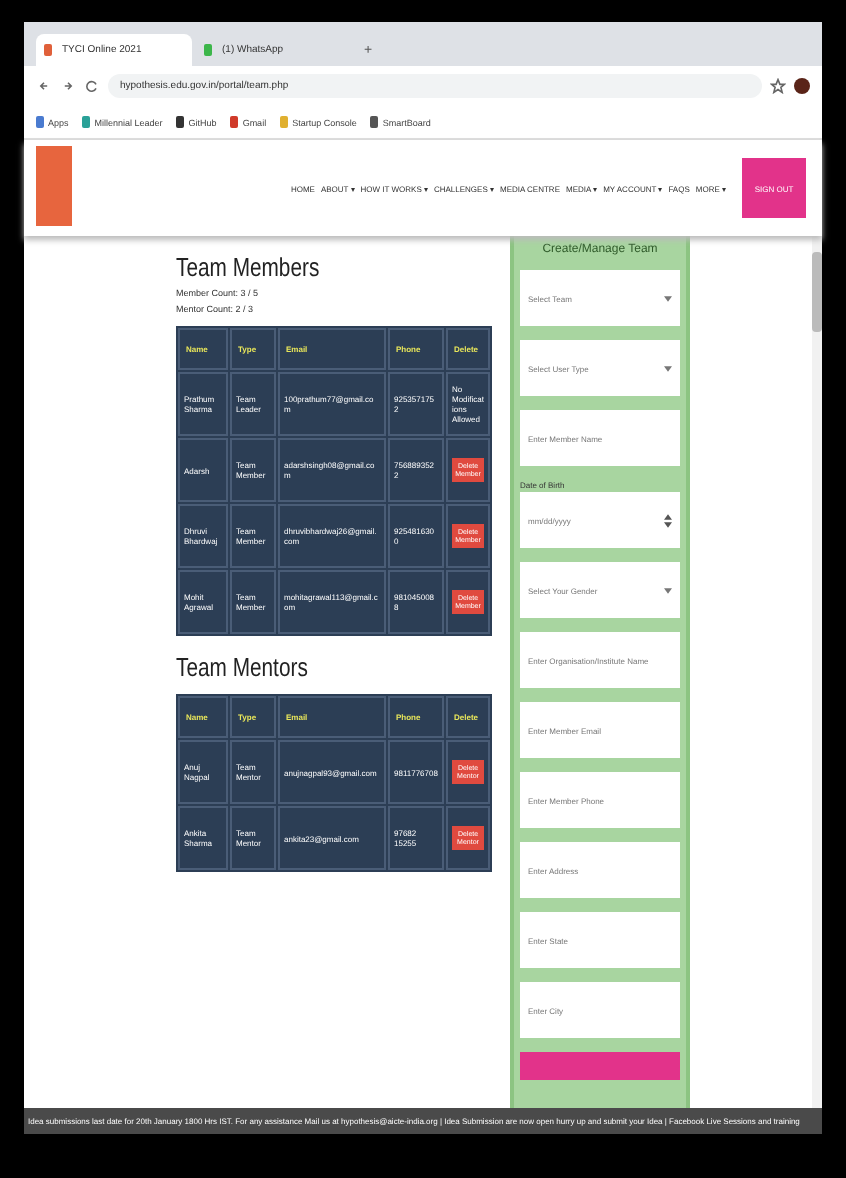 This screenshot has height=1178, width=846. I want to click on back-icon, so click(44, 86).